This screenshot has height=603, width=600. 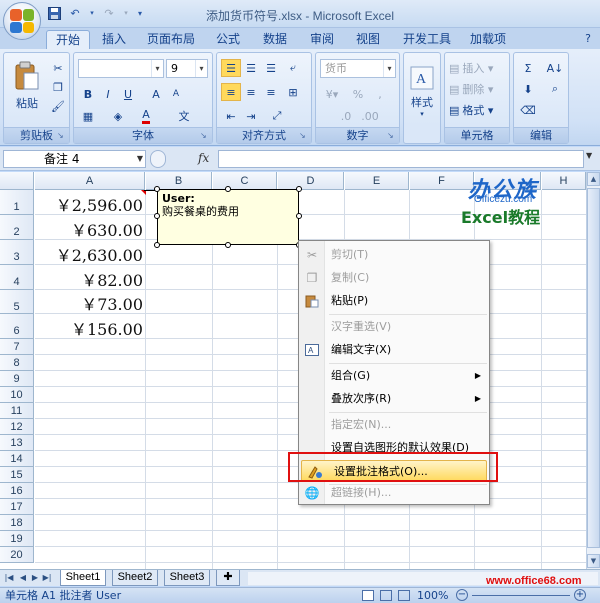 I want to click on comma-button: ,, so click(x=380, y=94).